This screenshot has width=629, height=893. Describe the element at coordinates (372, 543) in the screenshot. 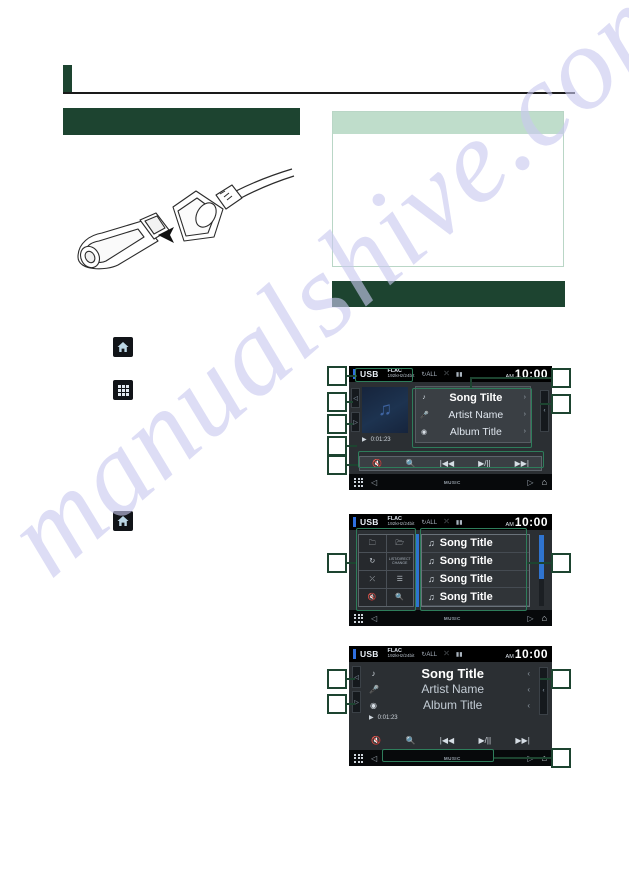

I see `folder-up-icon: 🗀` at that location.